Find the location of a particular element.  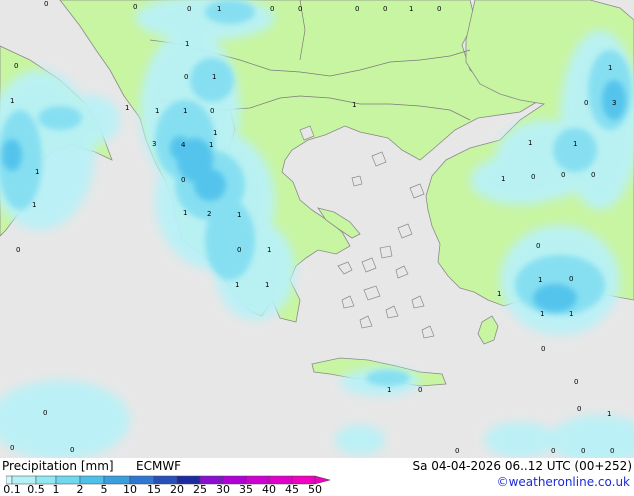

forecast-run-info: Sa 04-04-2026 06..12 UTC (00+252) is located at coordinates (522, 466).